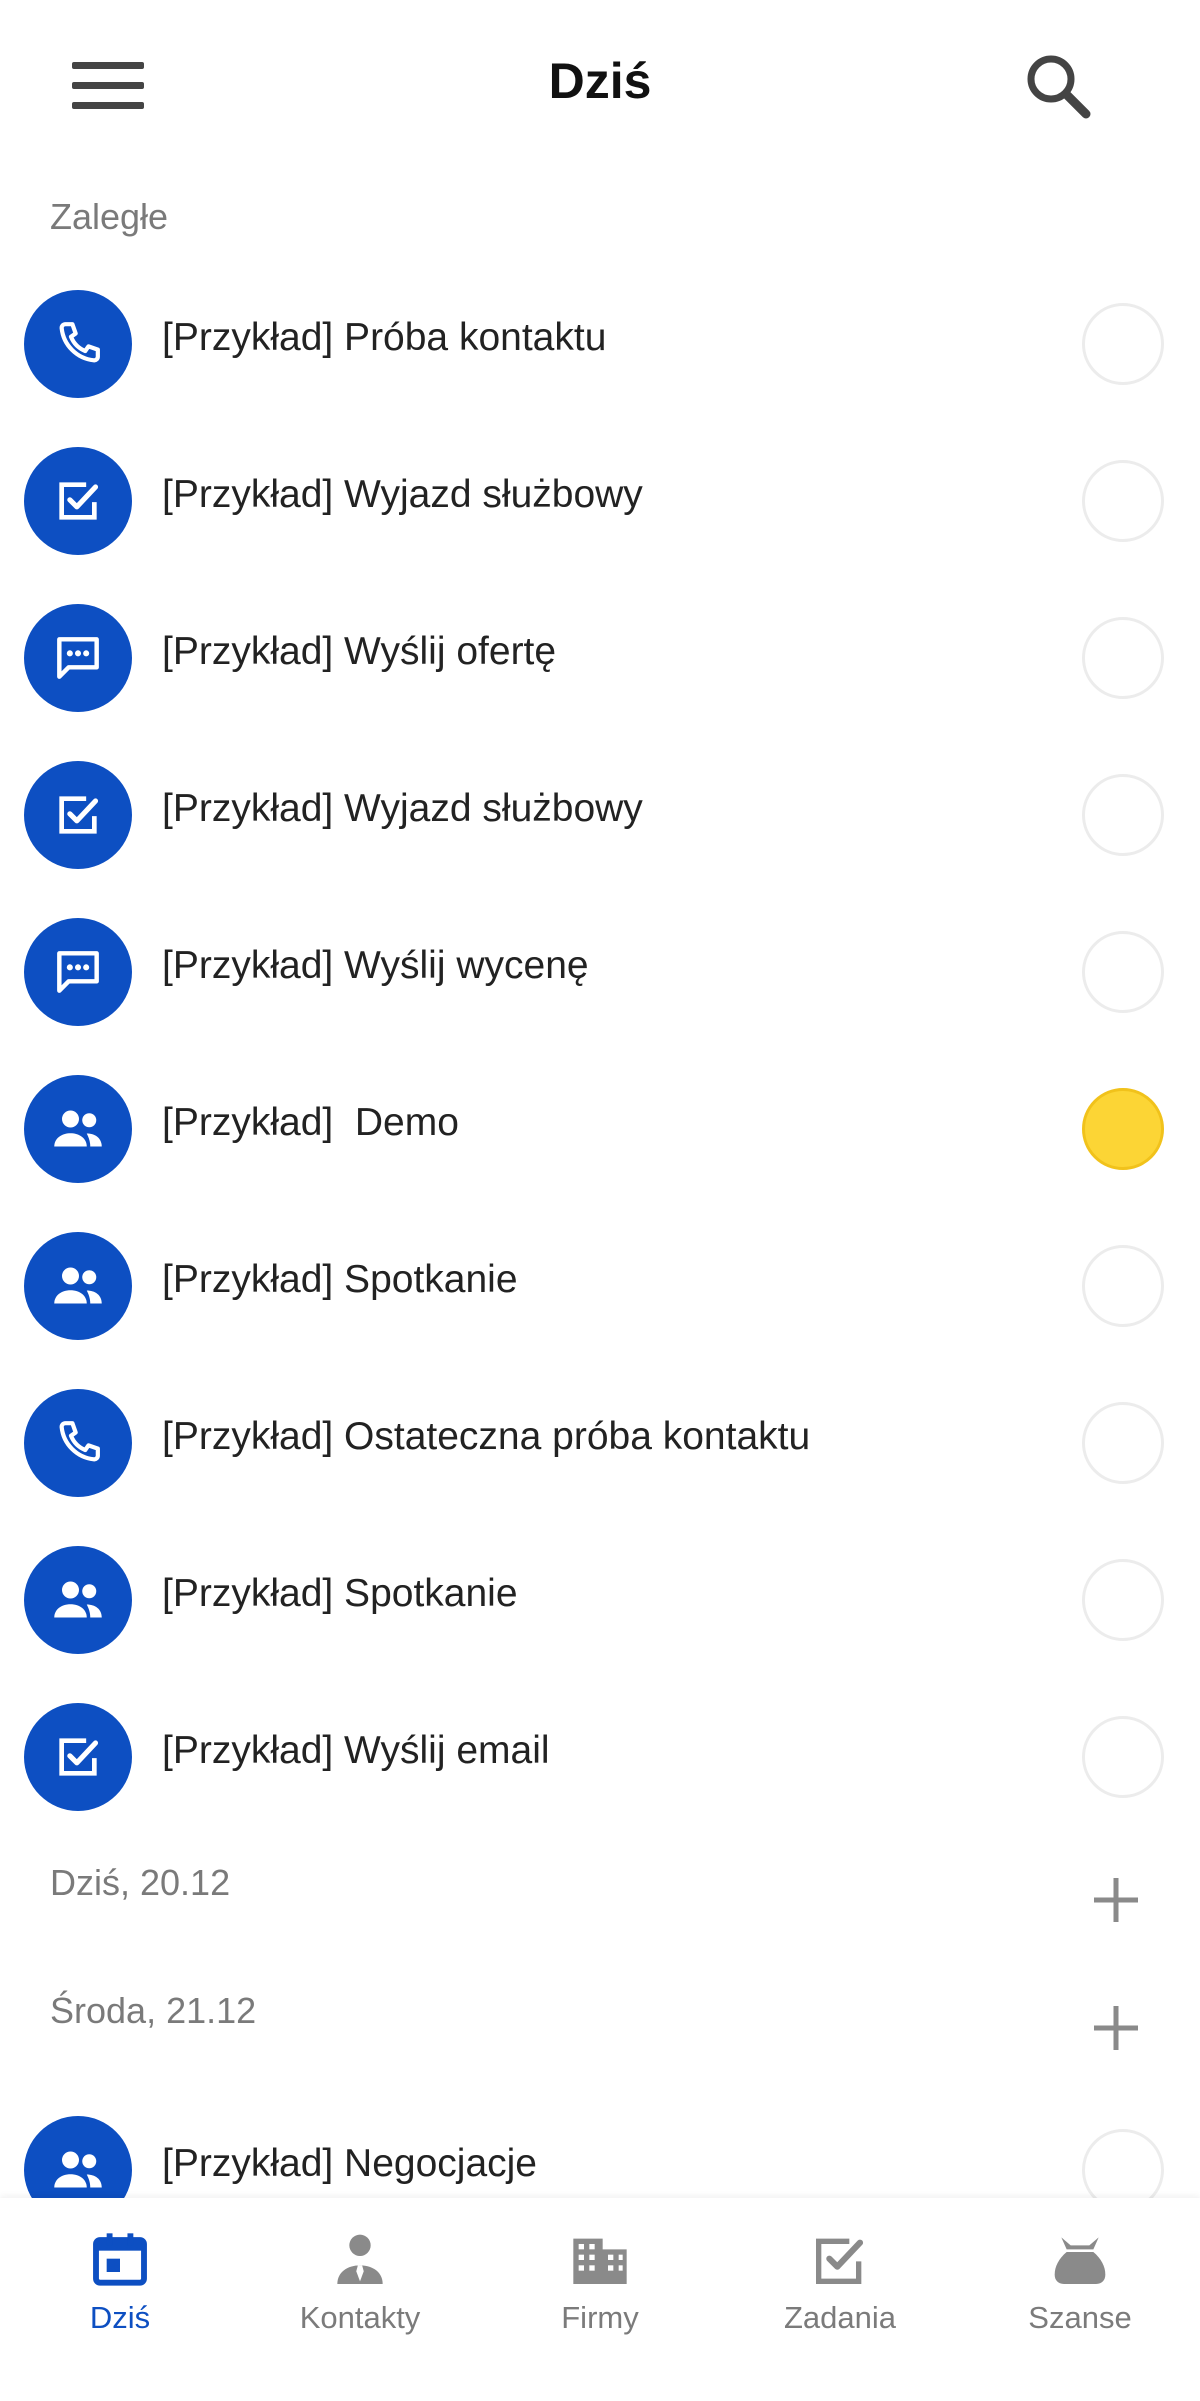  I want to click on bottom-tab-bar: Dziś Kontakty Firmy Zadania Szanse, so click(600, 2299).